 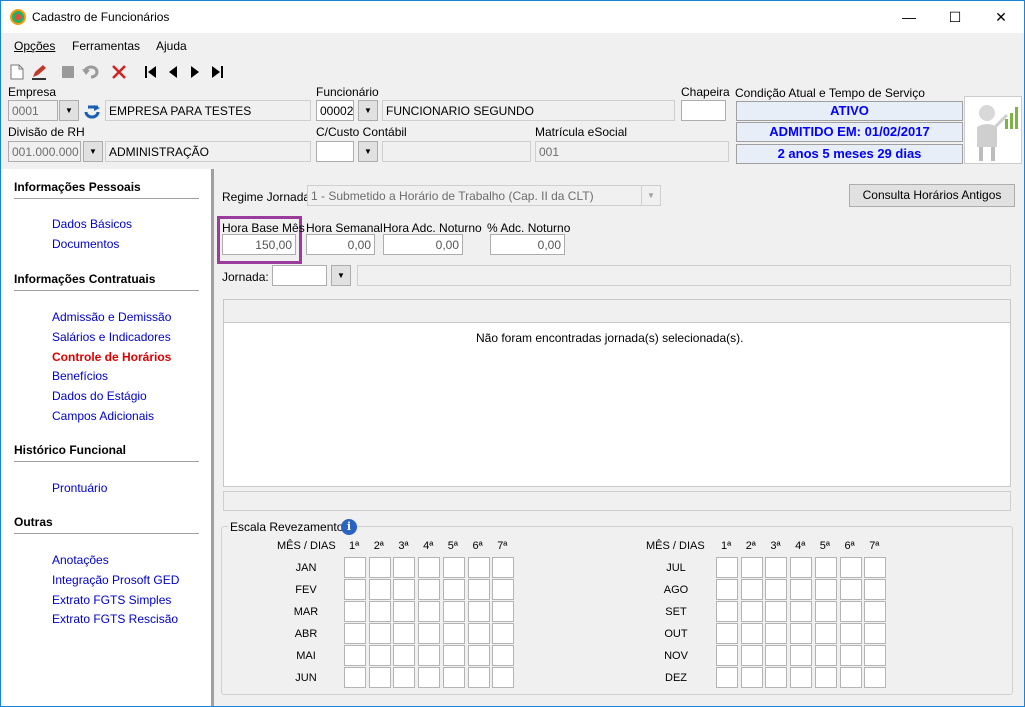 What do you see at coordinates (340, 244) in the screenshot?
I see `hora-semanal-field: 0,00` at bounding box center [340, 244].